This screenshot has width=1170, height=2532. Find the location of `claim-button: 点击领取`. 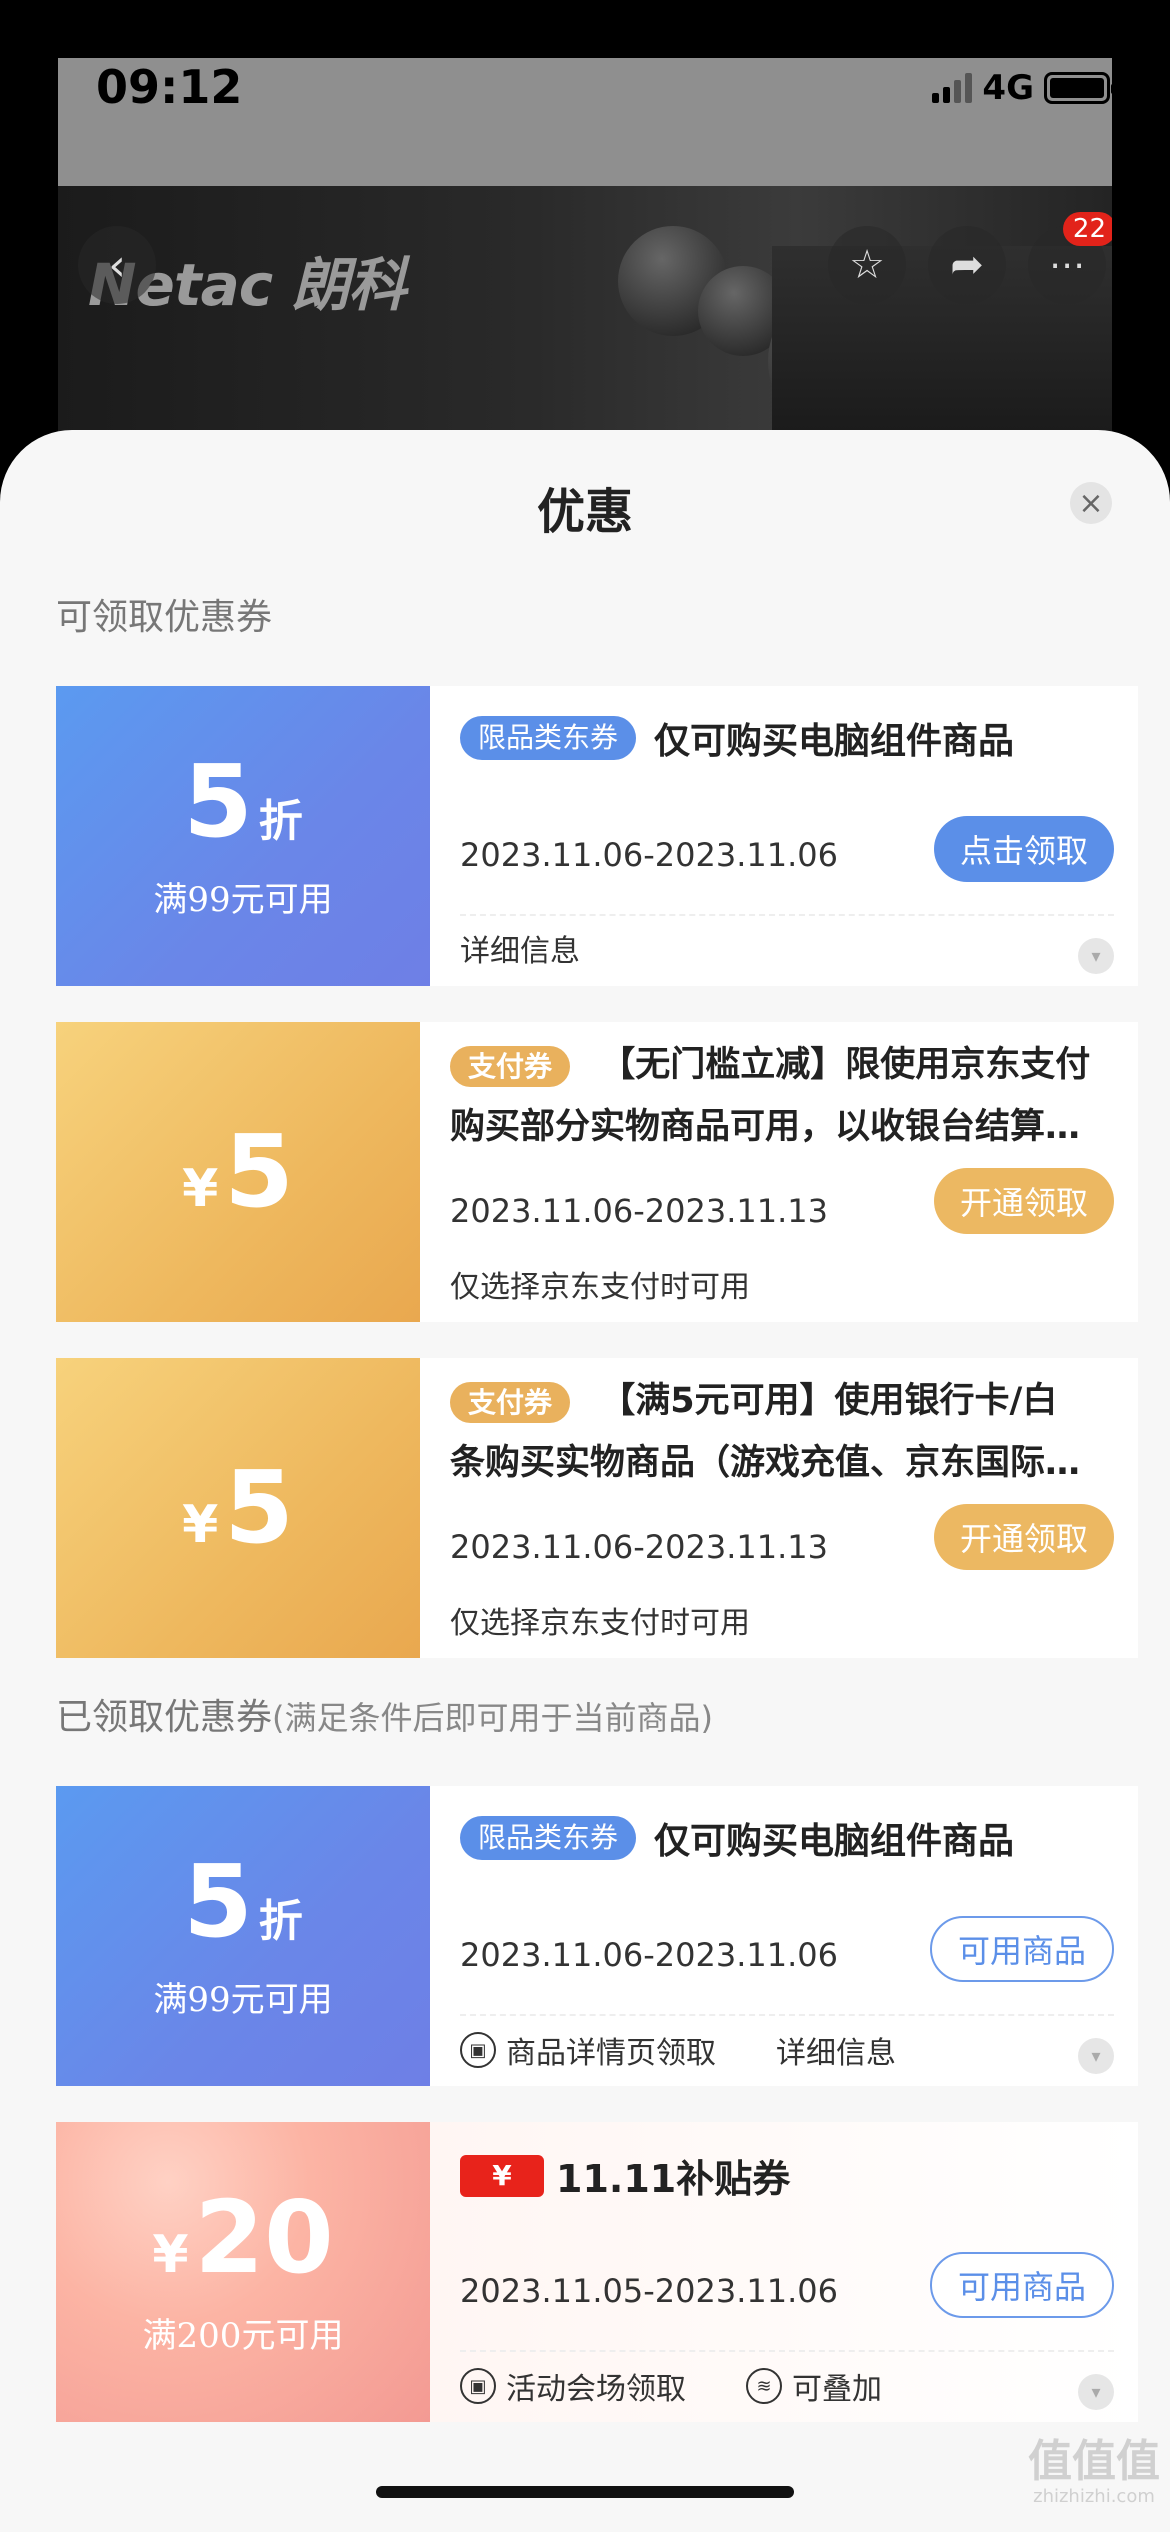

claim-button: 点击领取 is located at coordinates (1023, 849).